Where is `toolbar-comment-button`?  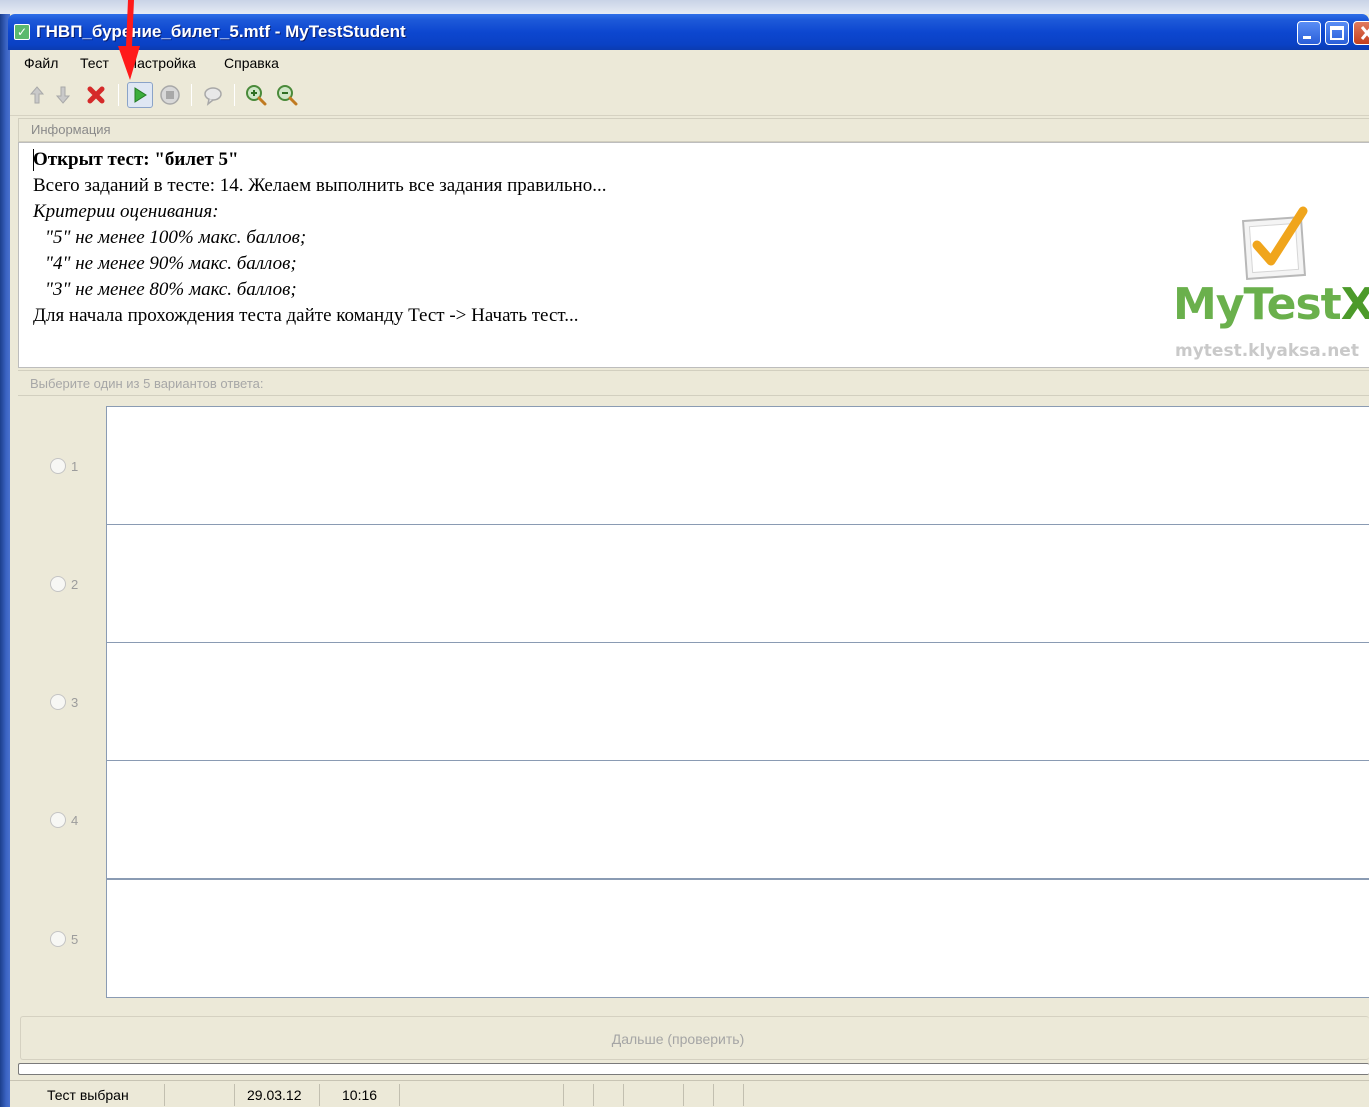
toolbar-comment-button is located at coordinates (213, 95).